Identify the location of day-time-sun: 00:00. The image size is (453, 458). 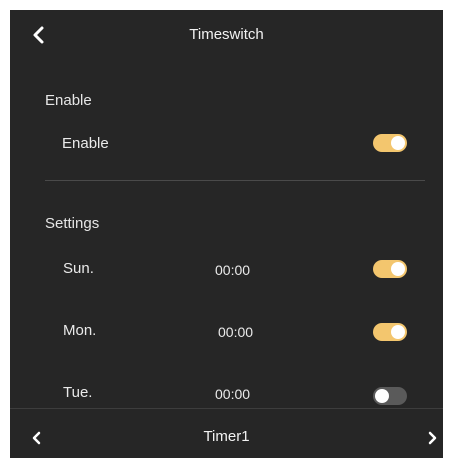
(232, 270).